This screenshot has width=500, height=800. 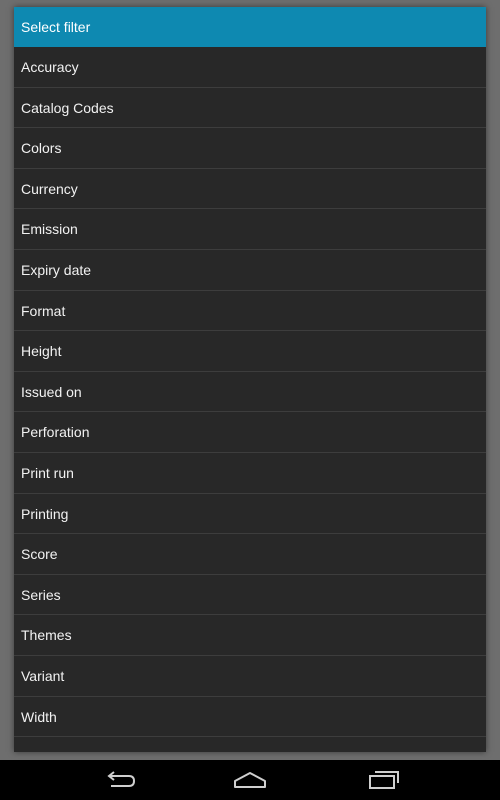 I want to click on back-icon, so click(x=119, y=780).